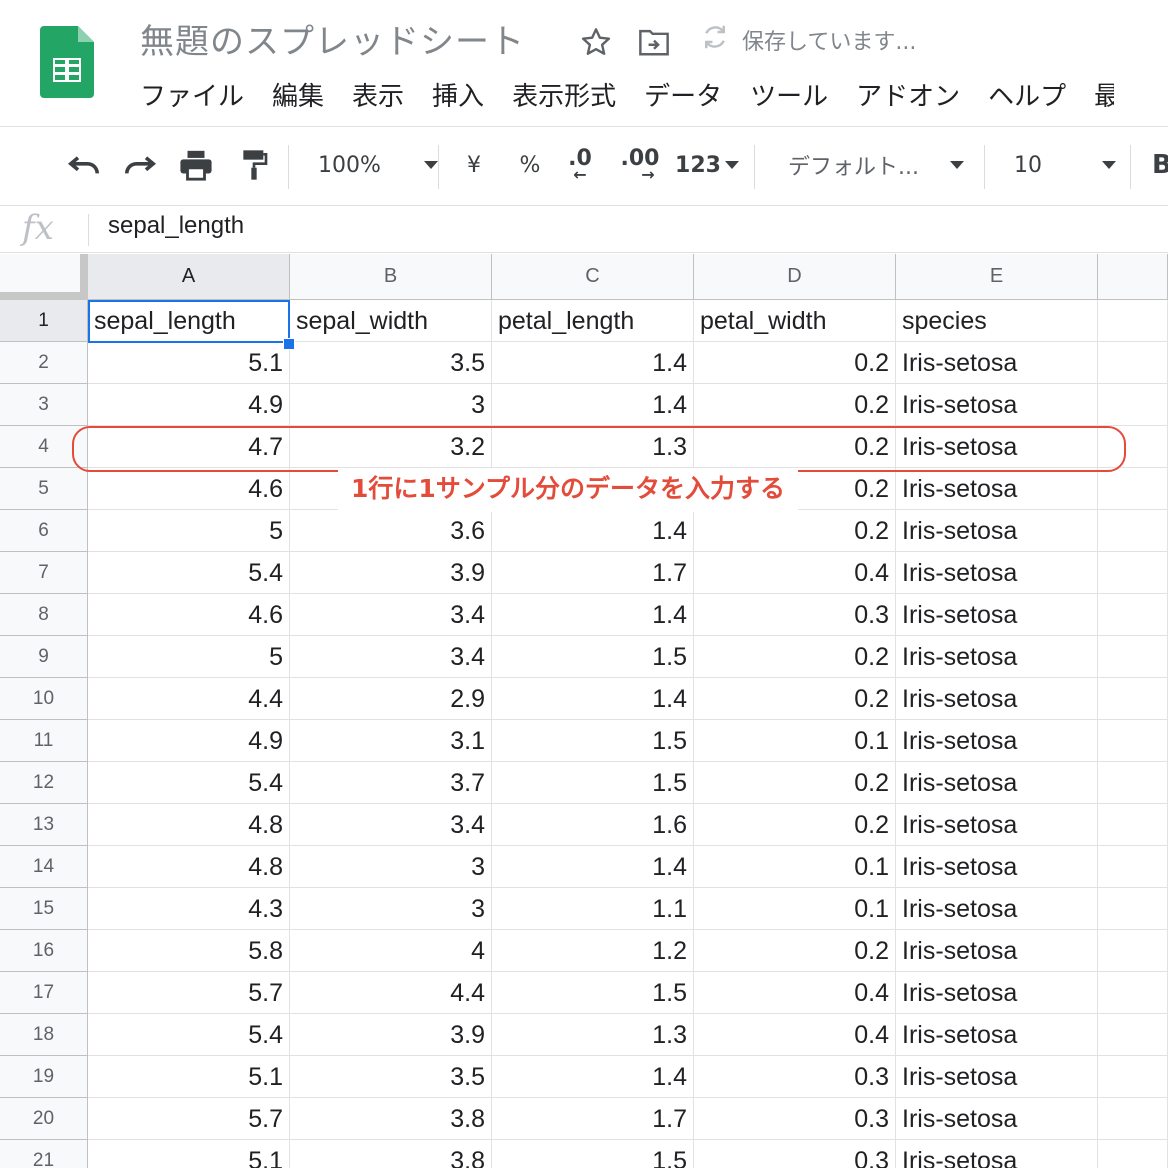  I want to click on cell-d2: 0.2, so click(795, 363).